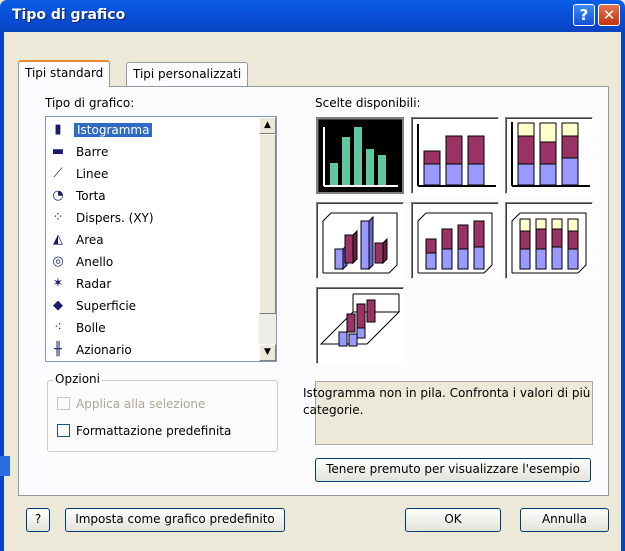  I want to click on radar-chart-icon: ✶, so click(58, 283).